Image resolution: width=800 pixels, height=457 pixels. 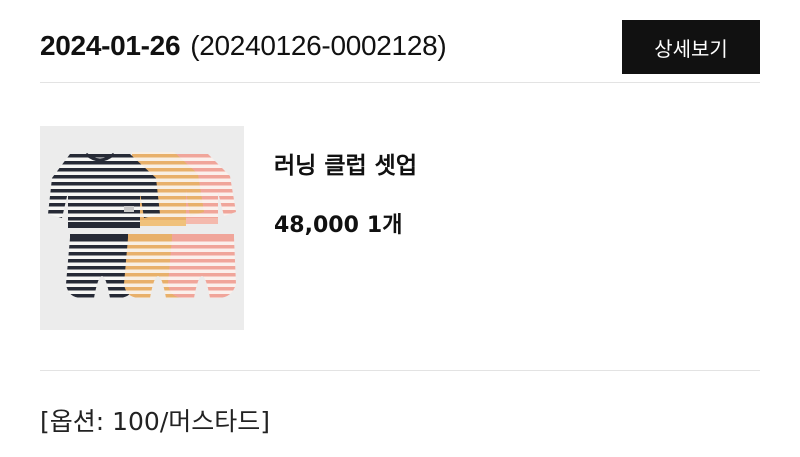 What do you see at coordinates (400, 370) in the screenshot?
I see `option-divider` at bounding box center [400, 370].